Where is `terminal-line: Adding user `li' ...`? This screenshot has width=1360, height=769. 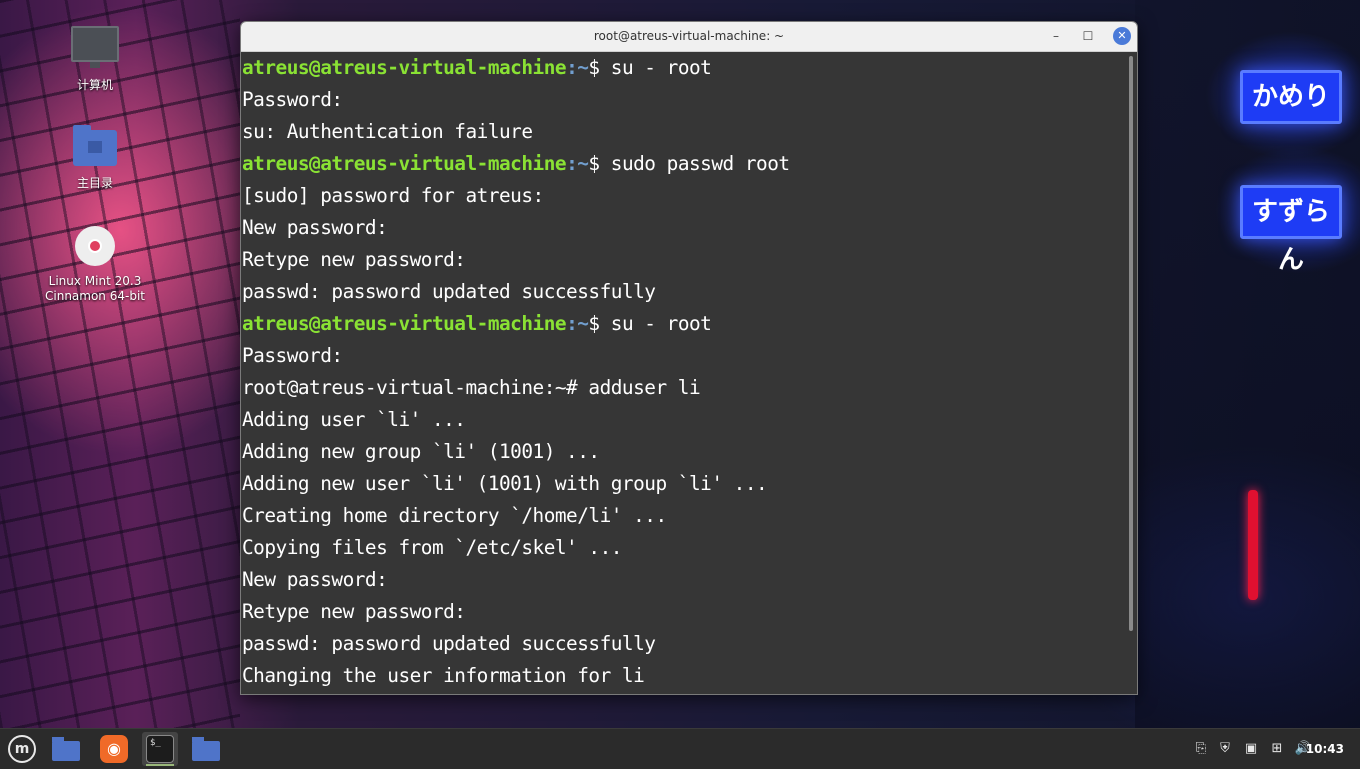 terminal-line: Adding user `li' ... is located at coordinates (354, 419).